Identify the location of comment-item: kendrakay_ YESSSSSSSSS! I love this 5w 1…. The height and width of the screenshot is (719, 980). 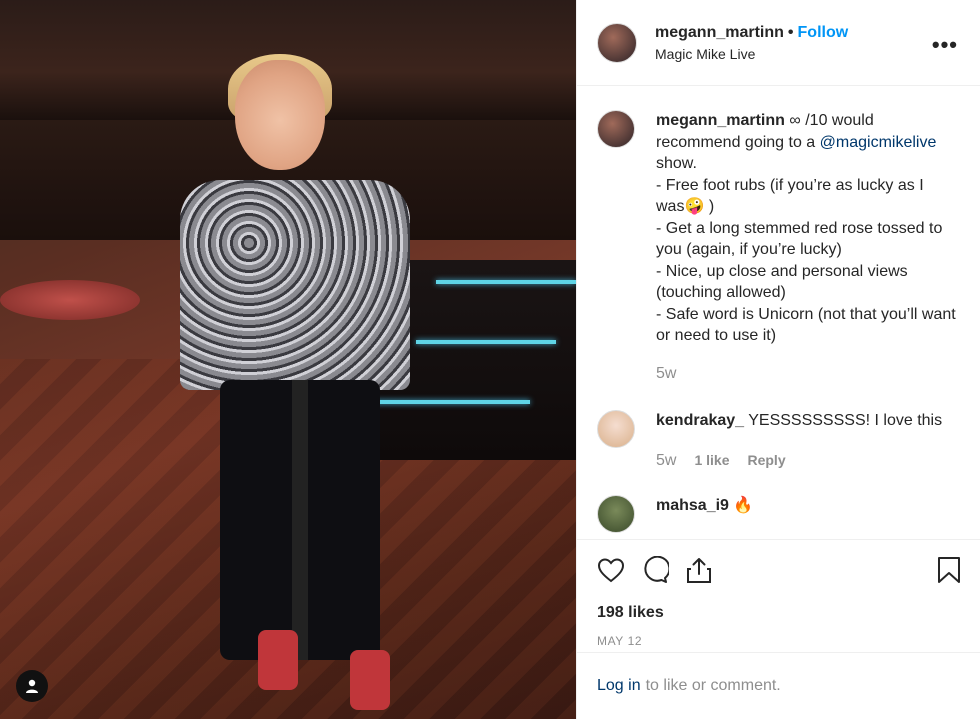
(778, 440).